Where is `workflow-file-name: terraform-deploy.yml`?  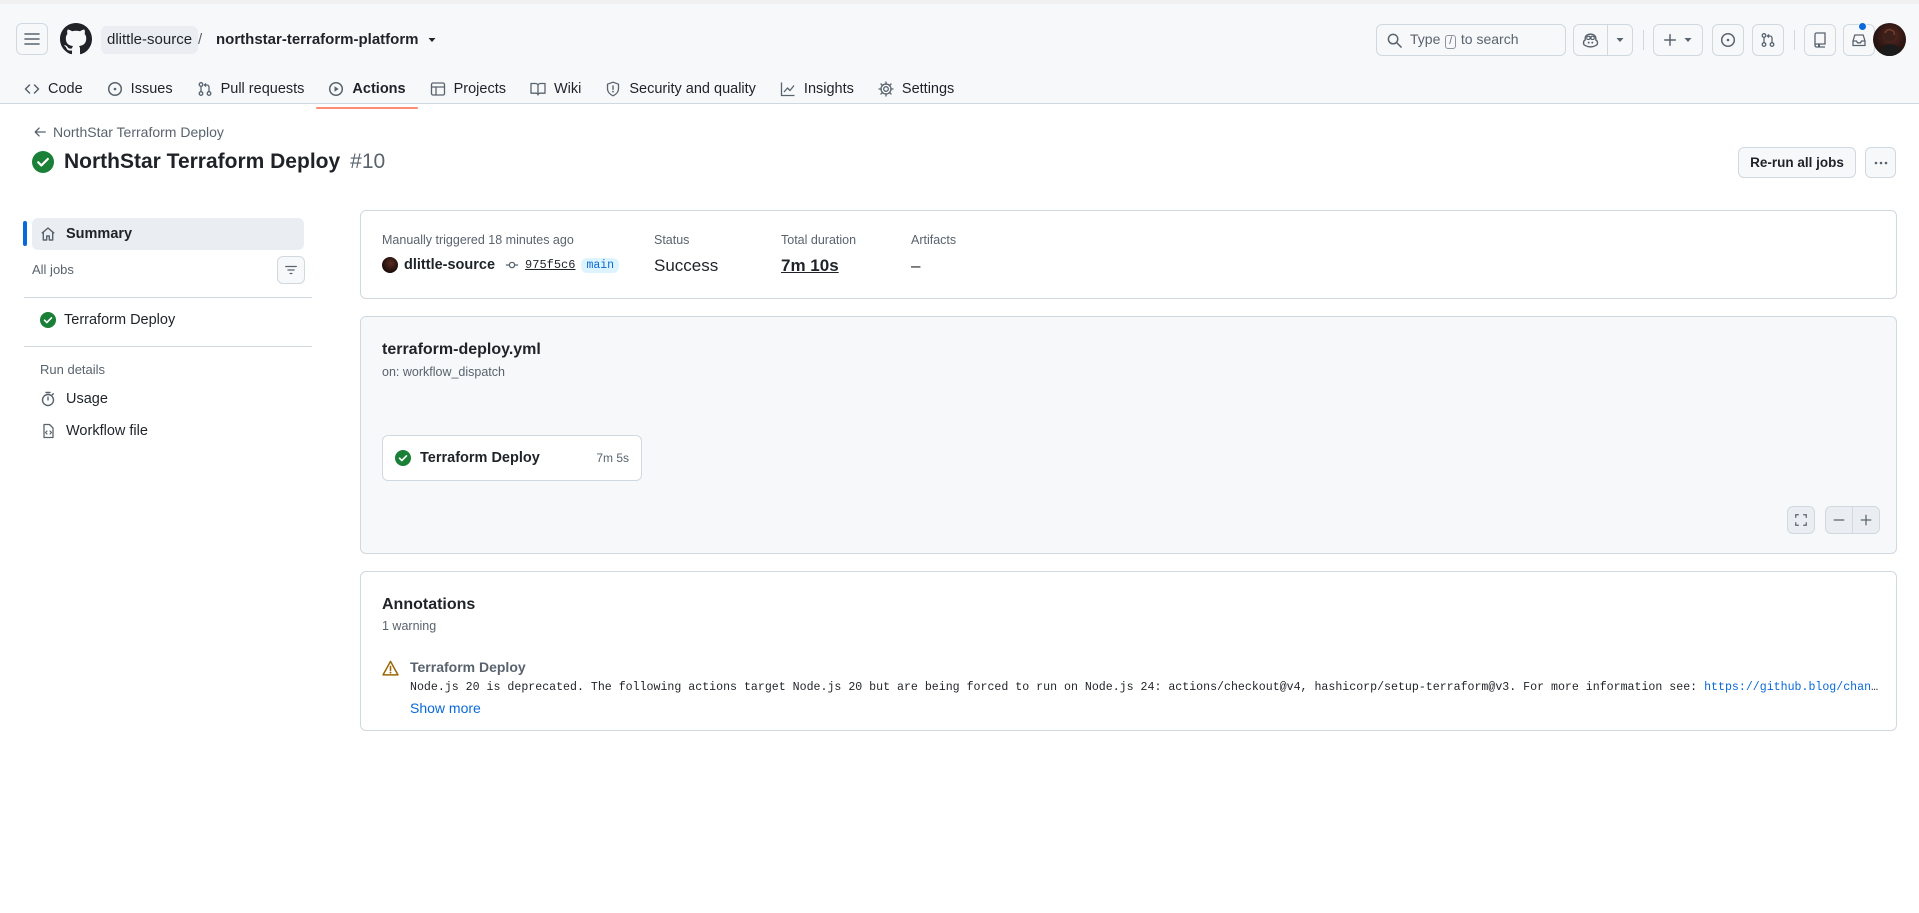 workflow-file-name: terraform-deploy.yml is located at coordinates (461, 349).